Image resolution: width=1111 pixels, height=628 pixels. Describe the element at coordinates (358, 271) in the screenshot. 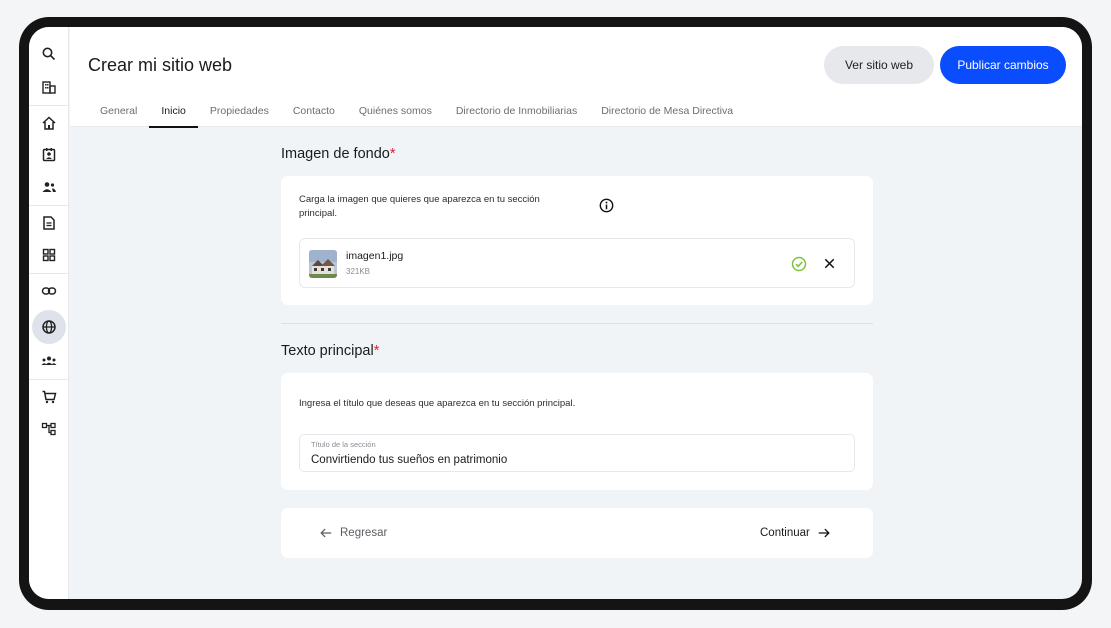

I see `file-size: 321KB` at that location.